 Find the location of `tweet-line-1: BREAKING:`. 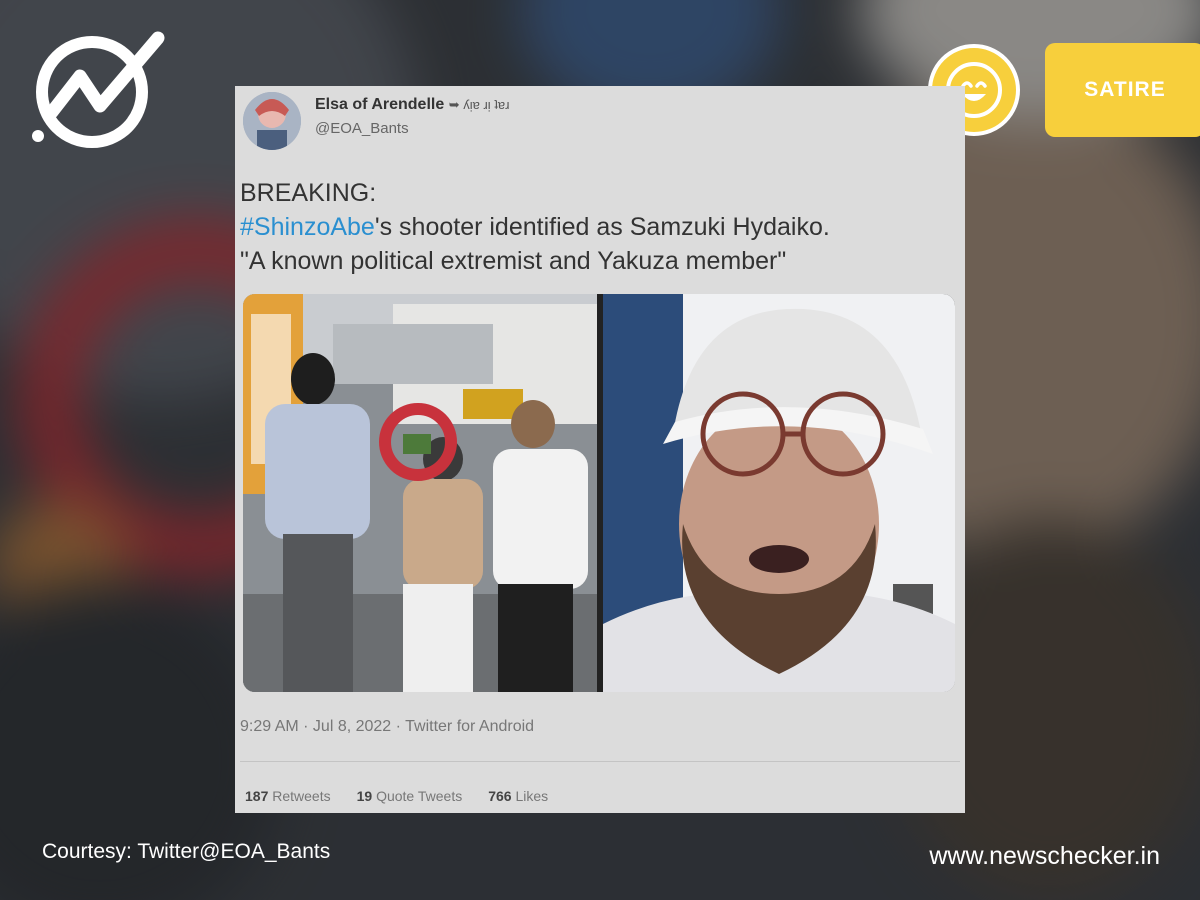

tweet-line-1: BREAKING: is located at coordinates (308, 193).